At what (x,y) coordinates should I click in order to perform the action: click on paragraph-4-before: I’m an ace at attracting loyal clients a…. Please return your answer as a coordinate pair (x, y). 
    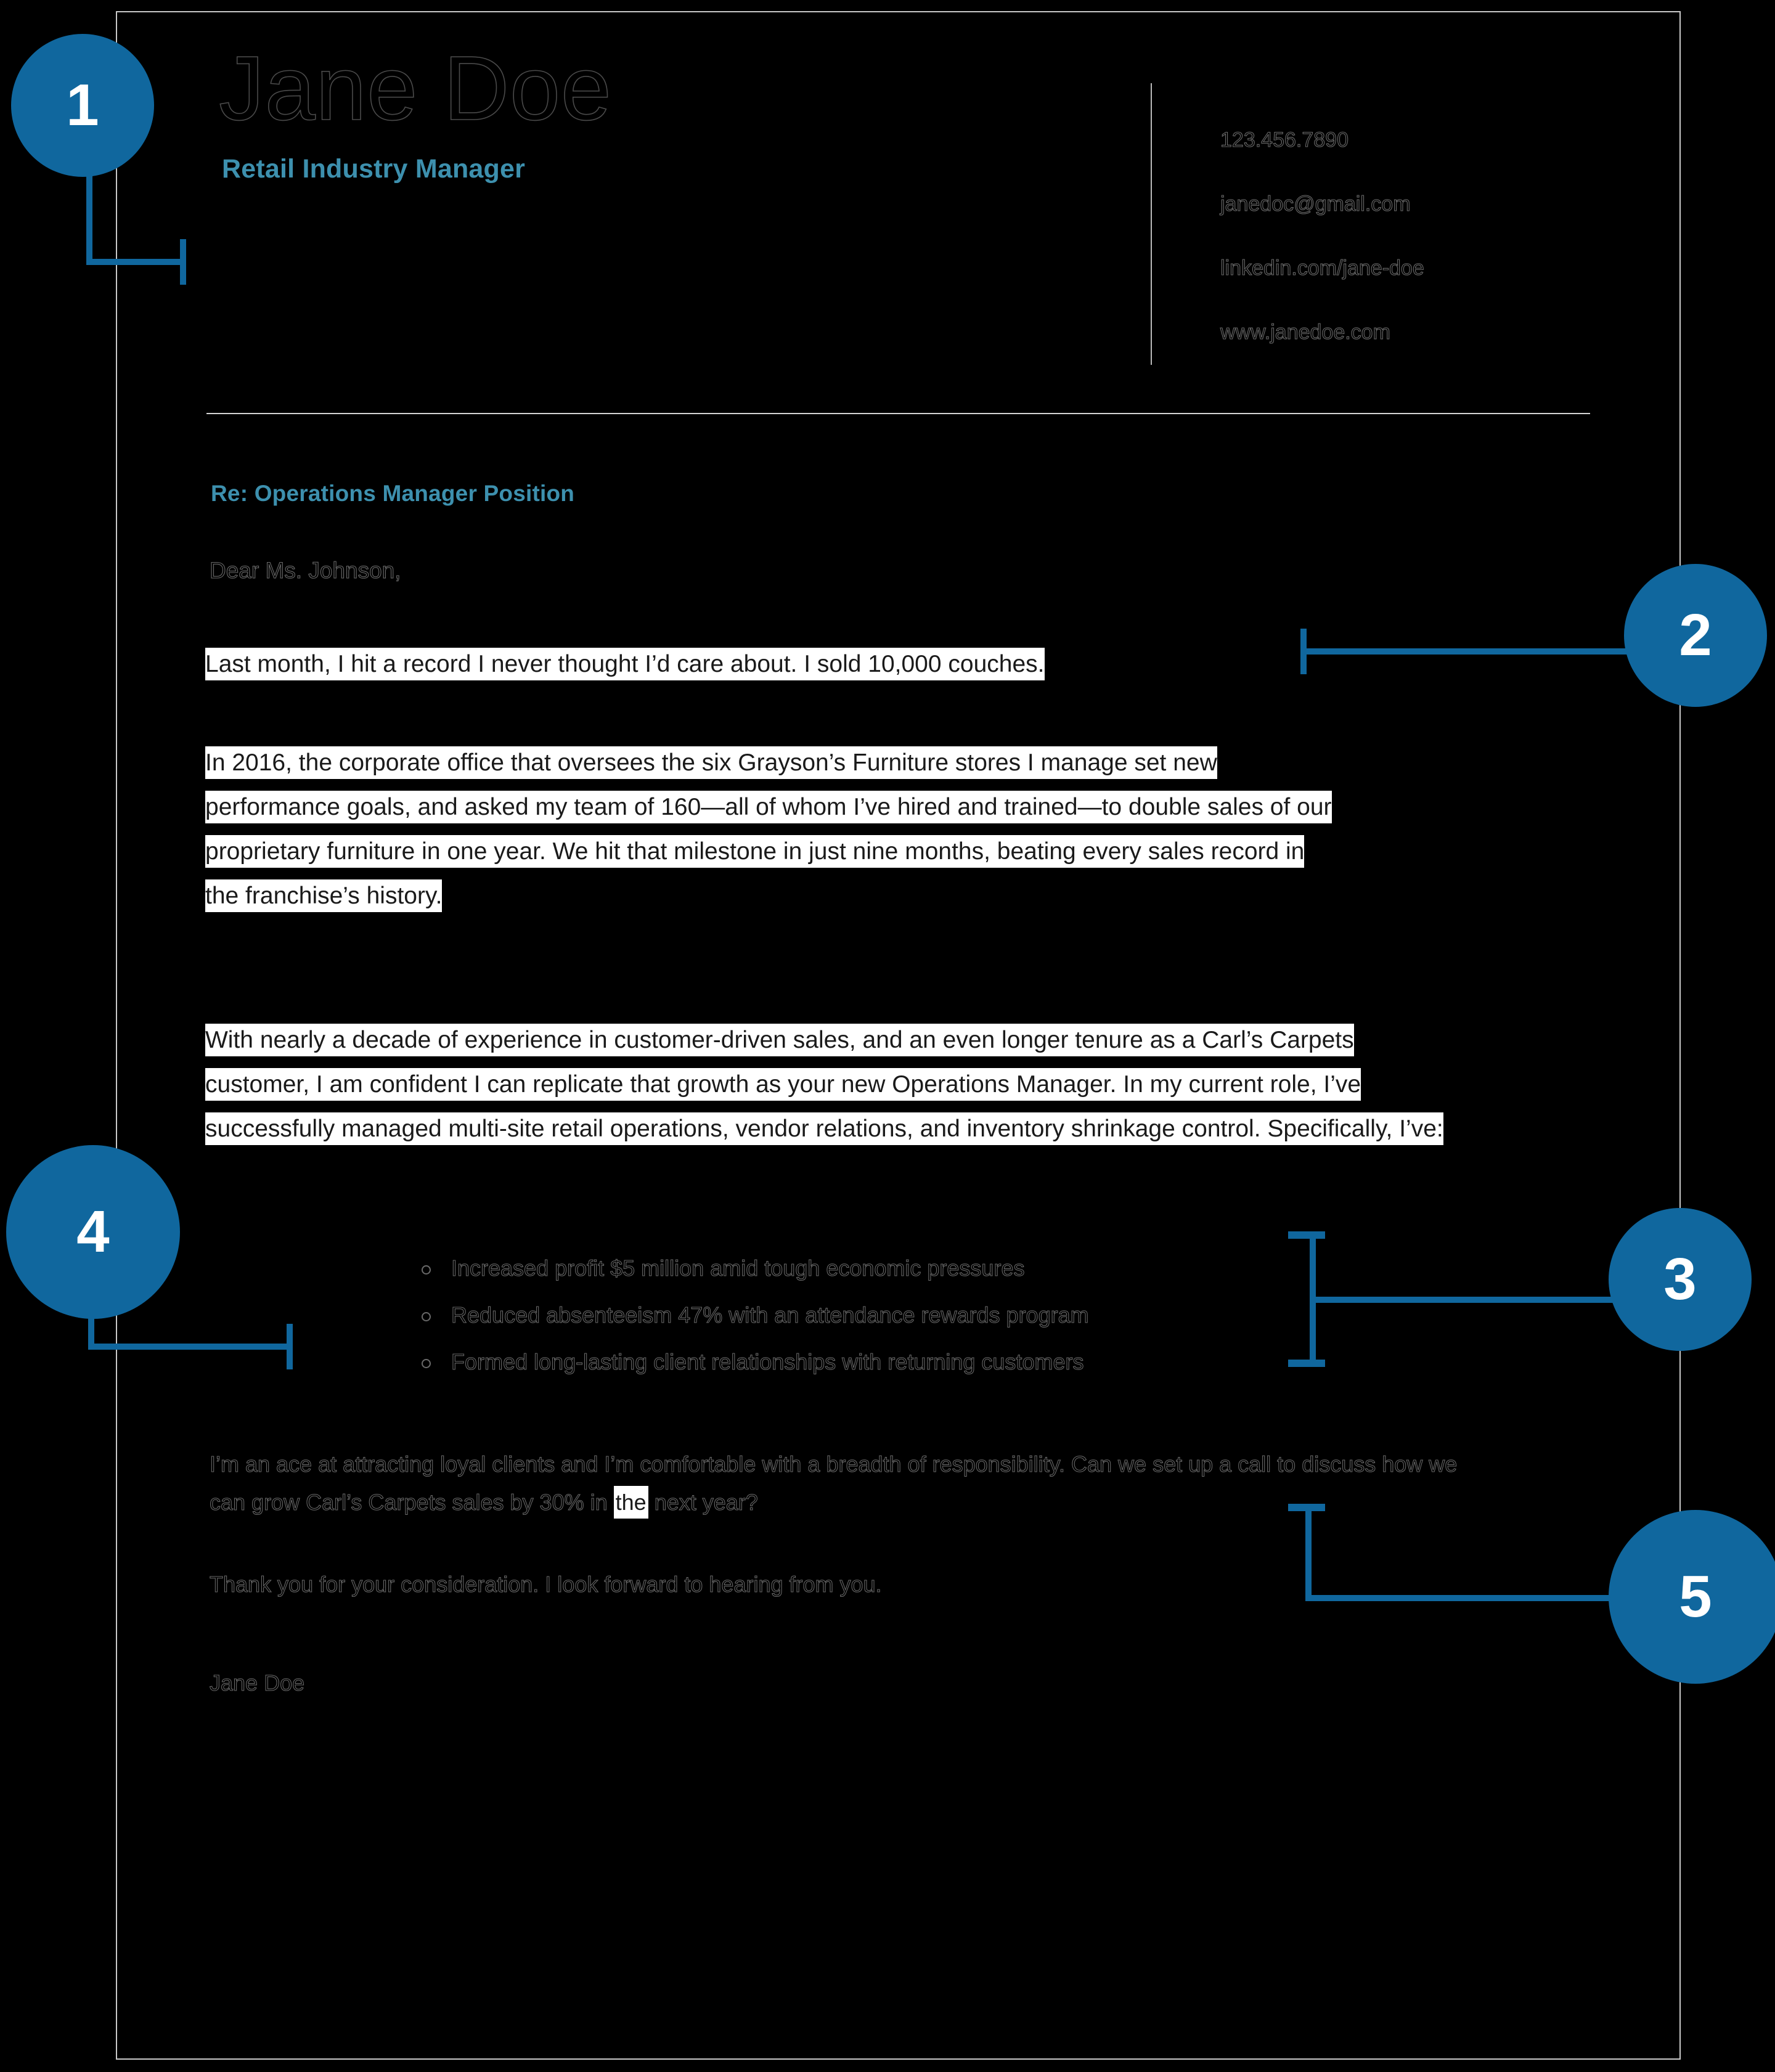
    Looking at the image, I should click on (833, 1483).